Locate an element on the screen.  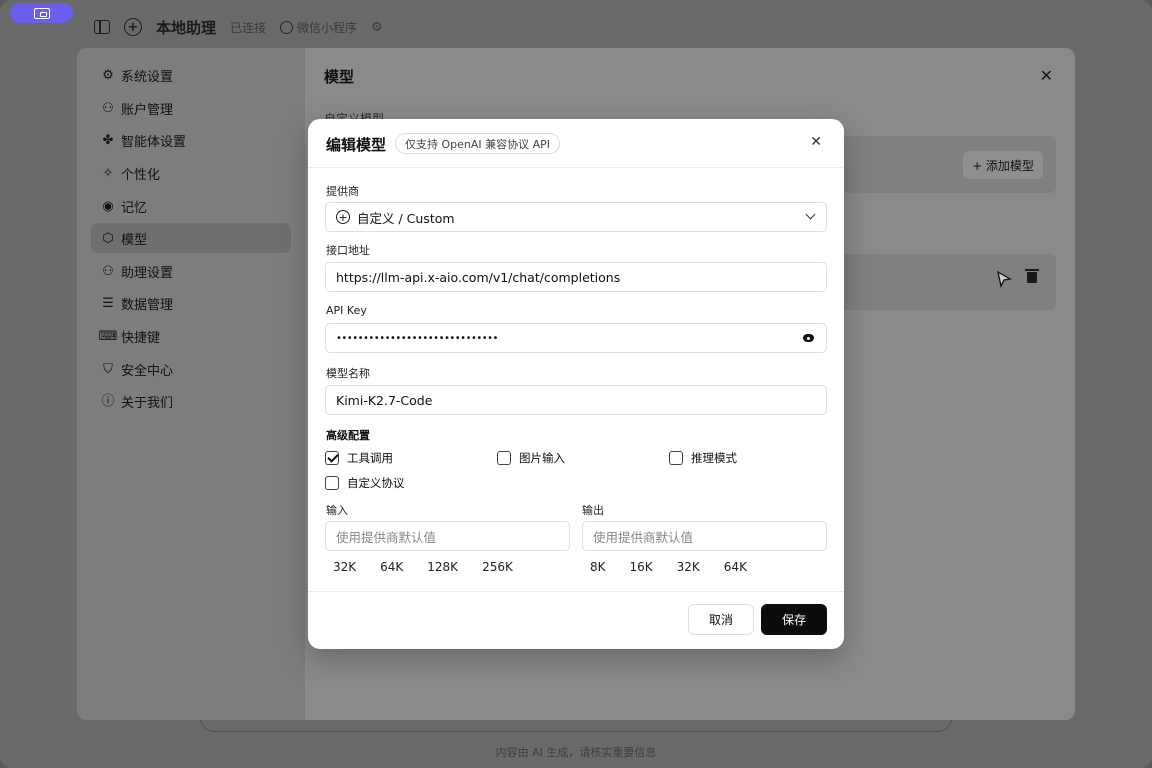
sidebar-item-label: 关于我们 is located at coordinates (147, 403).